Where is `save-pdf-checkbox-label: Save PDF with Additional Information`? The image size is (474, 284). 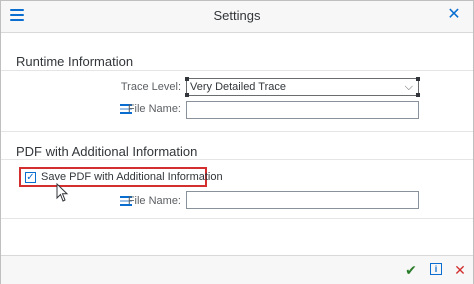 save-pdf-checkbox-label: Save PDF with Additional Information is located at coordinates (132, 177).